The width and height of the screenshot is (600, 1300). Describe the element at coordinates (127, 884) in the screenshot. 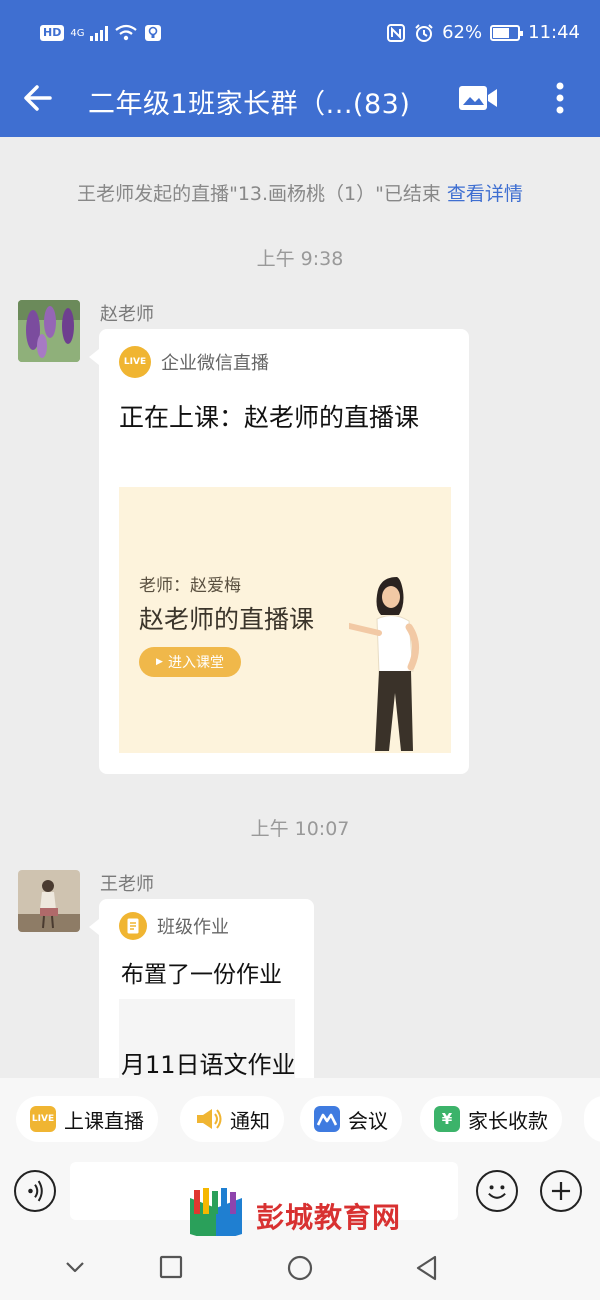

I see `sender-name: 王老师` at that location.